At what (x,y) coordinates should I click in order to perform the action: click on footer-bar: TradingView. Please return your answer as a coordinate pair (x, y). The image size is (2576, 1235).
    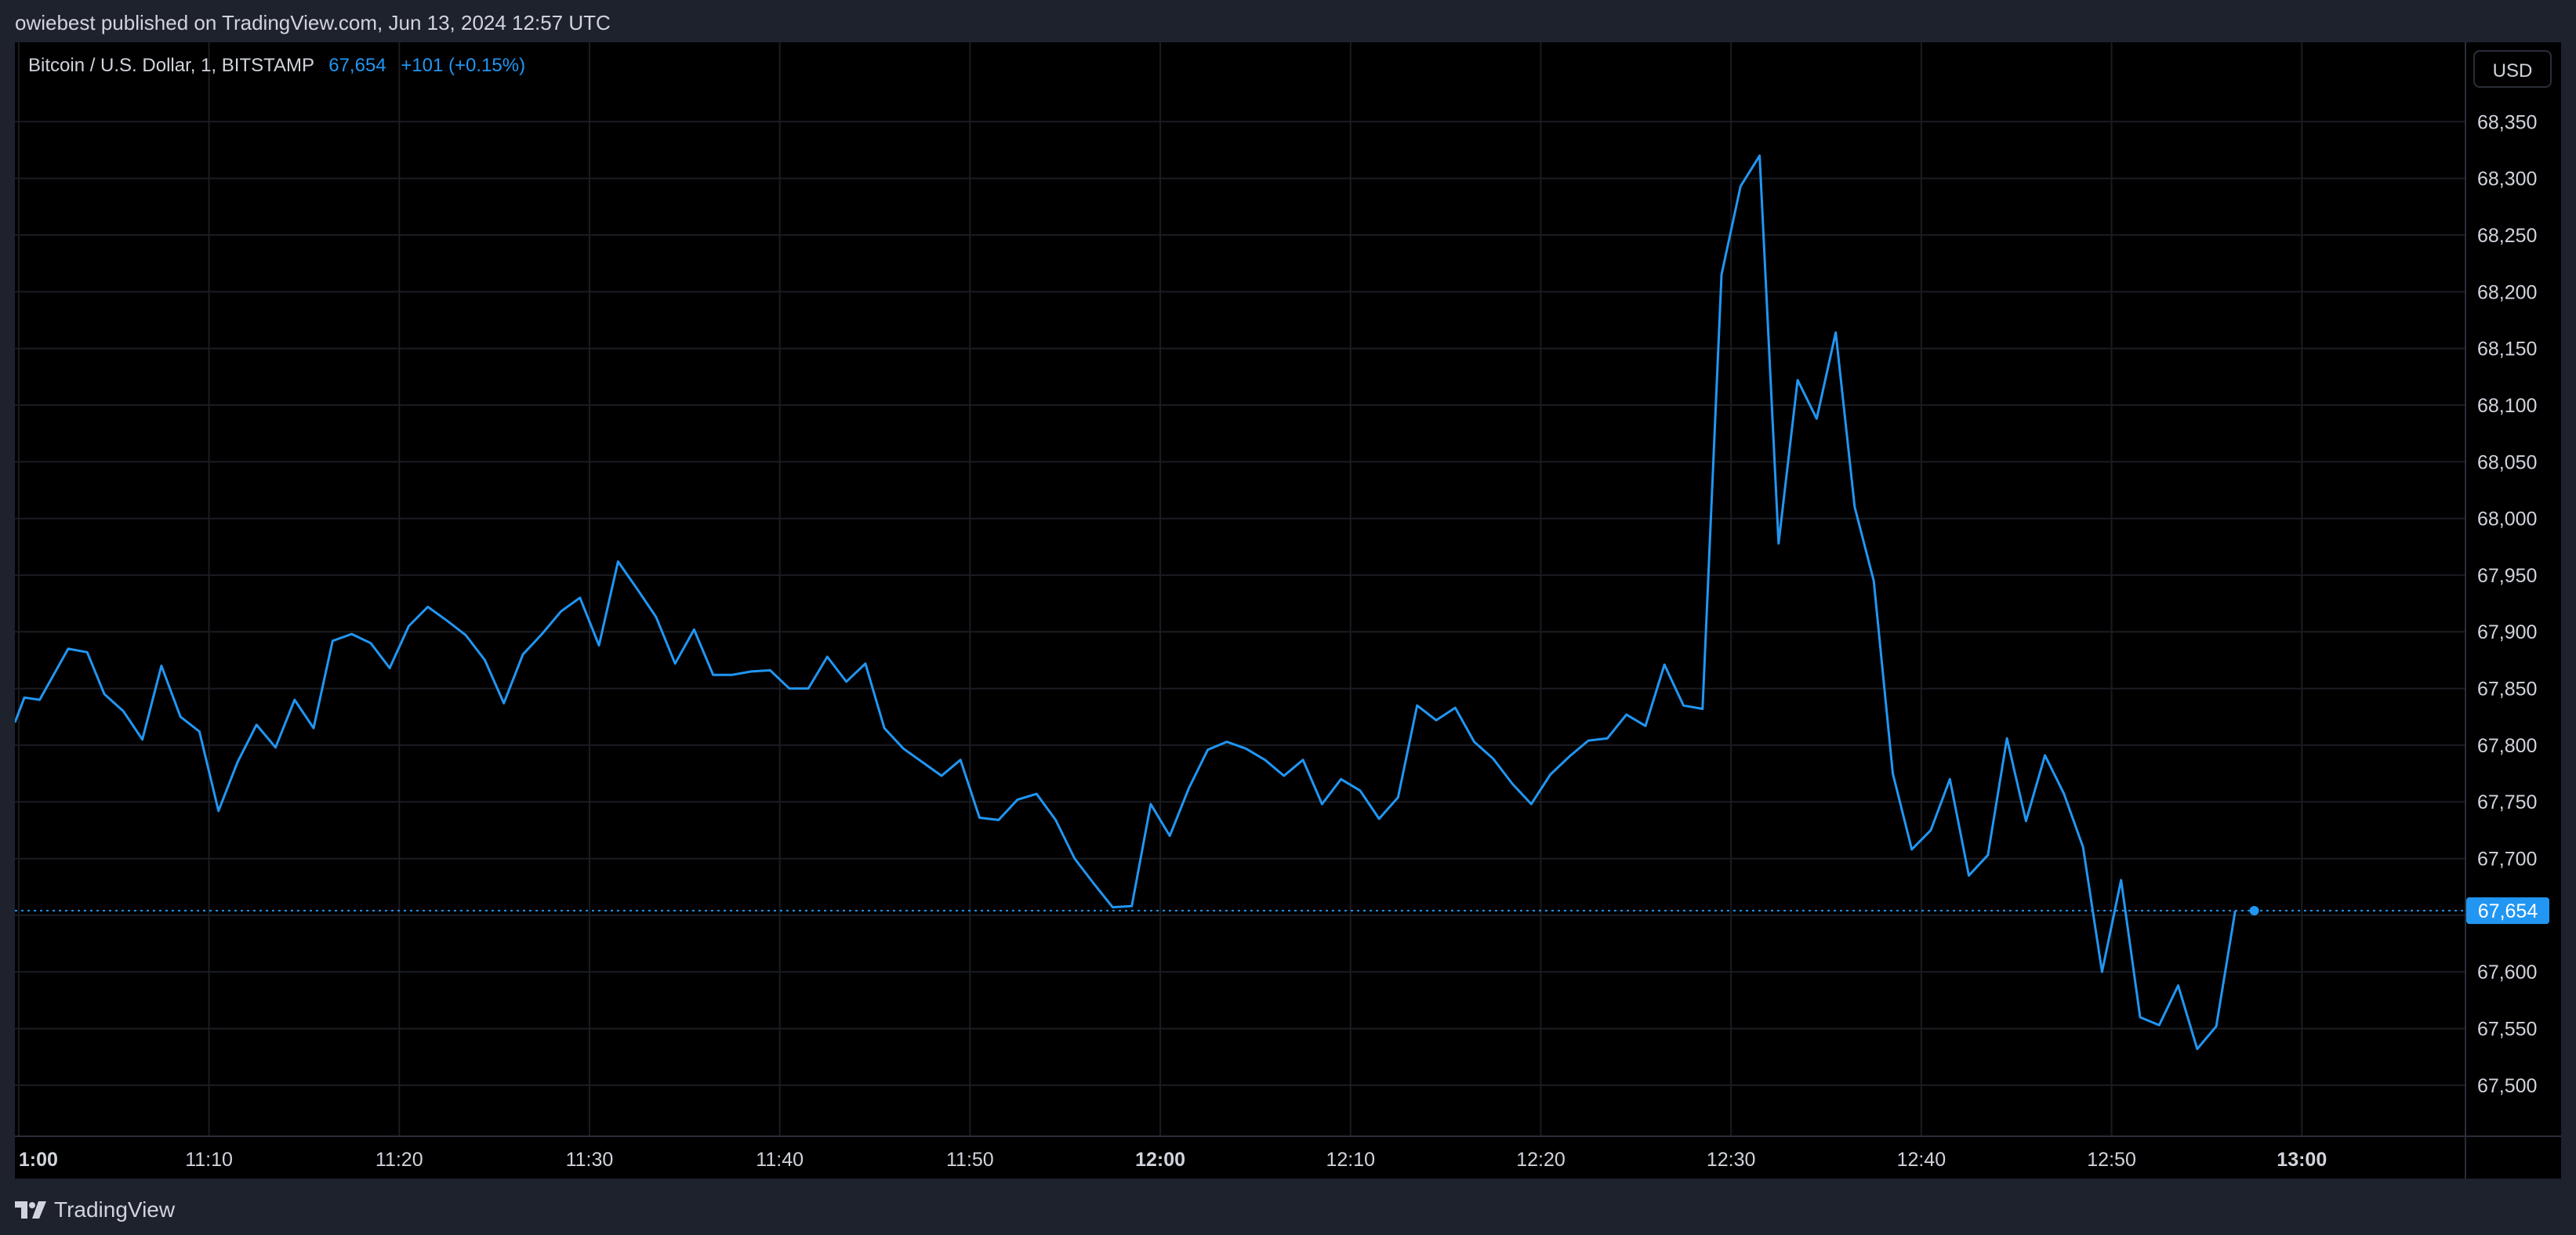
    Looking at the image, I should click on (1288, 1207).